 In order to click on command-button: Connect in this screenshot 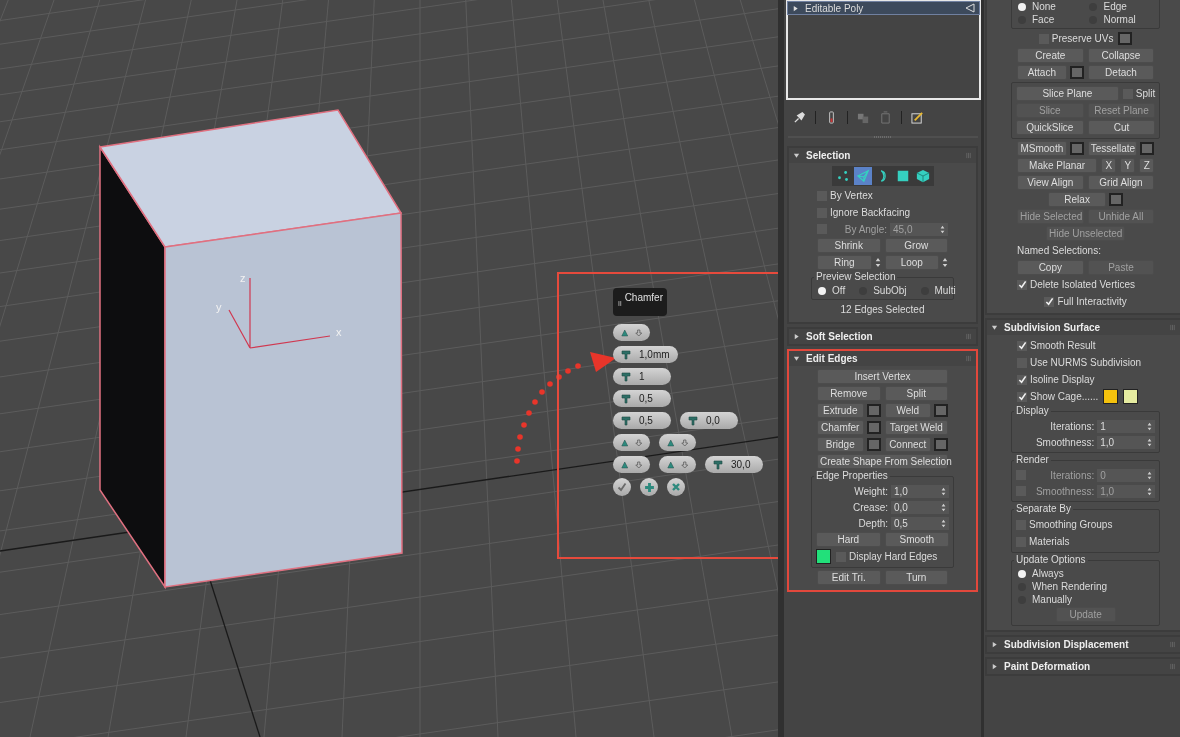, I will do `click(907, 444)`.